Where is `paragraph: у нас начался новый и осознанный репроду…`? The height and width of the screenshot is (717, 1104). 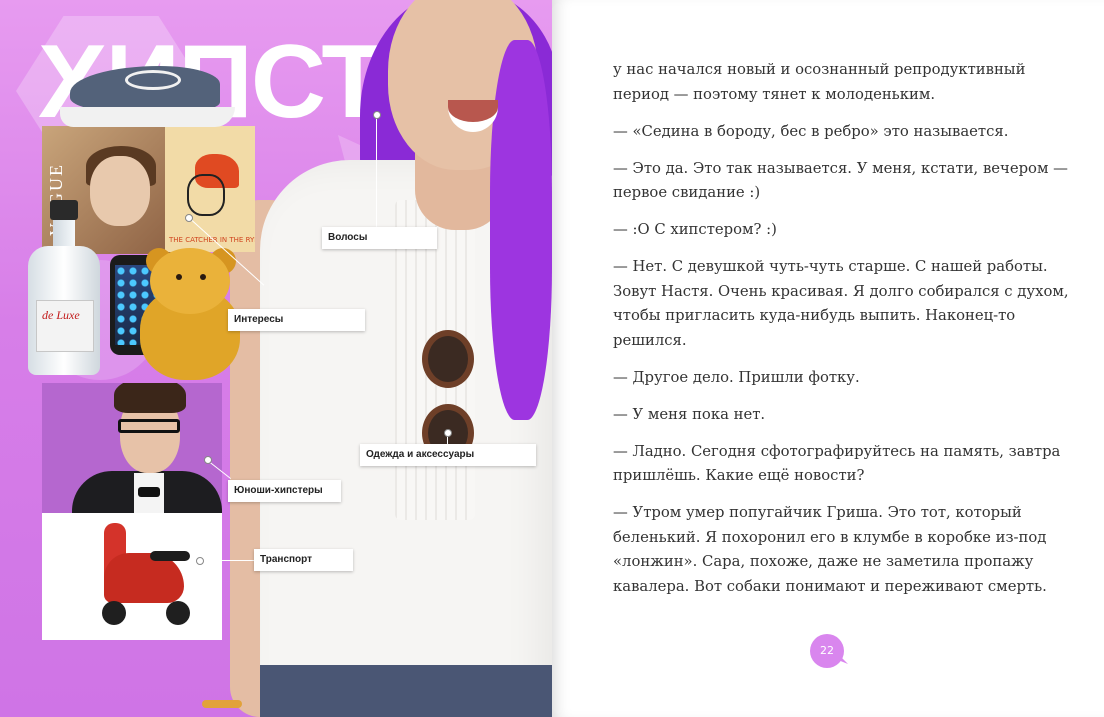
paragraph: у нас начался новый и осознанный репроду… is located at coordinates (819, 82).